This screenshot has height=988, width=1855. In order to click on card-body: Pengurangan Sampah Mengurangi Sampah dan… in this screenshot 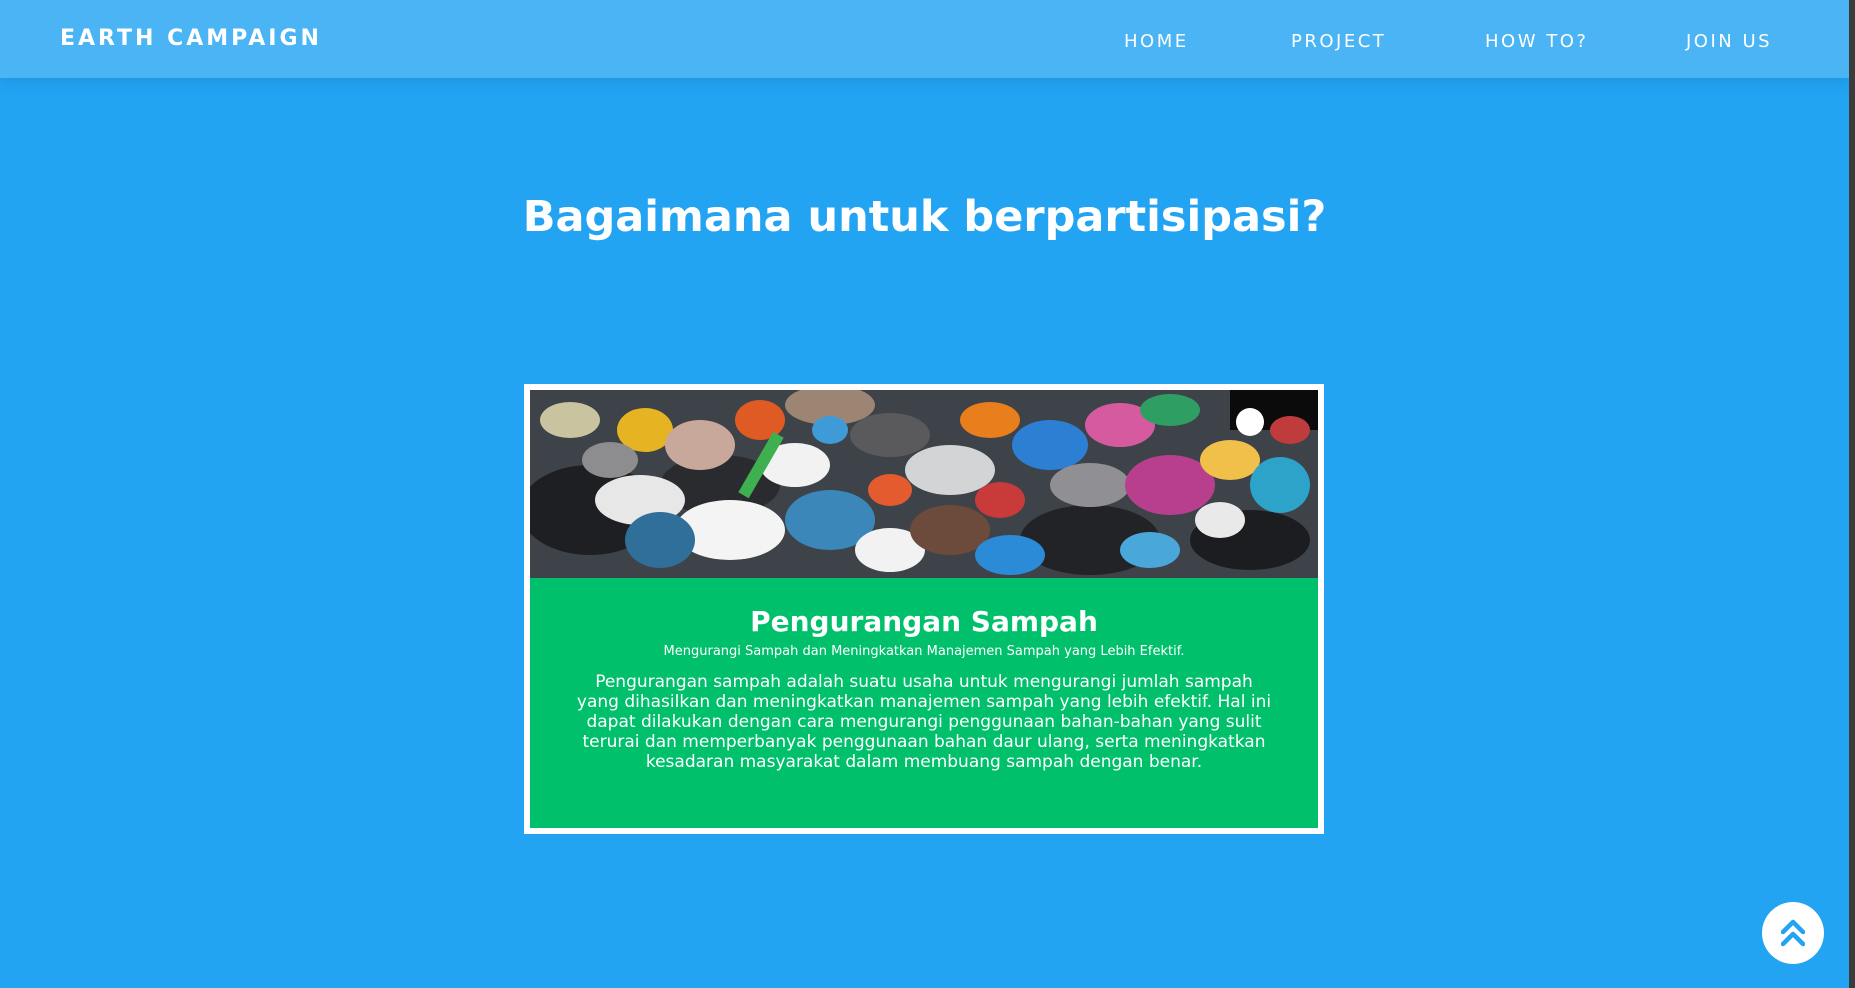, I will do `click(924, 703)`.